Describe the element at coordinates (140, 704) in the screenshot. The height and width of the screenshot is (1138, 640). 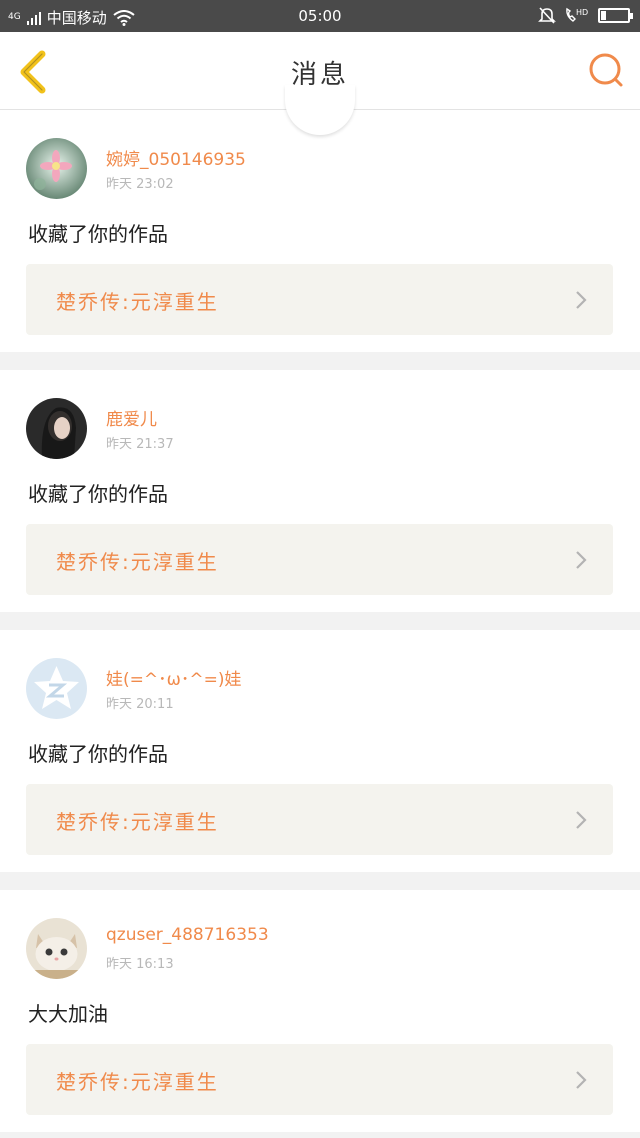
I see `message-time: 昨天 20:11` at that location.